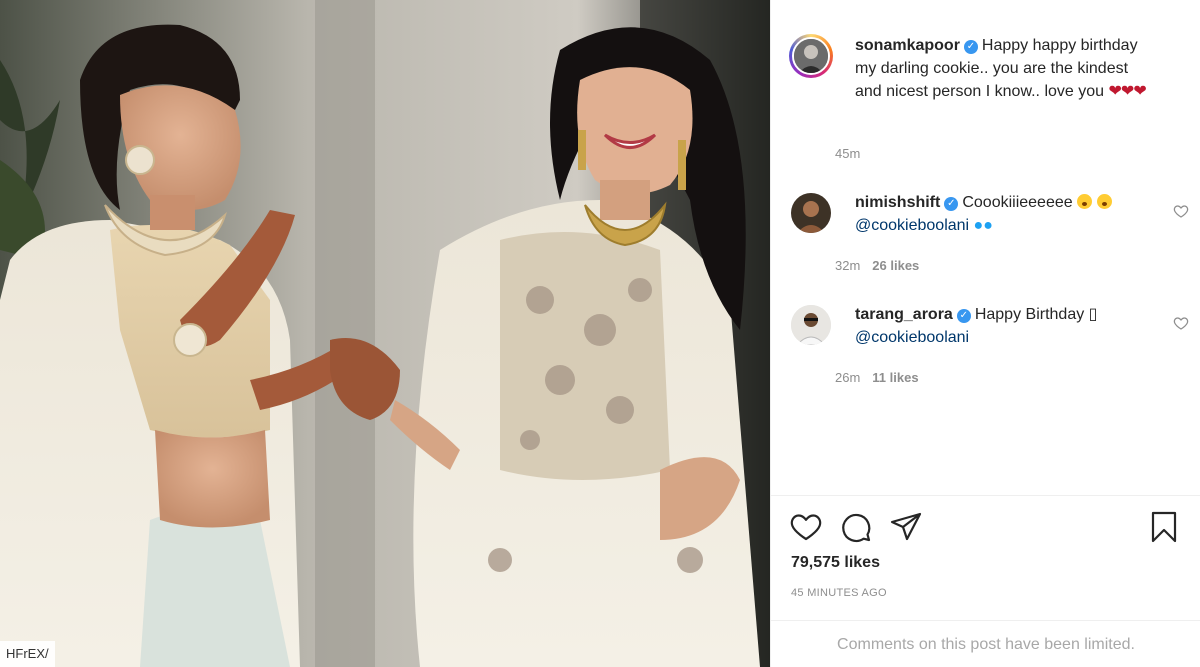 This screenshot has width=1200, height=667. I want to click on paper-plane-icon, so click(906, 527).